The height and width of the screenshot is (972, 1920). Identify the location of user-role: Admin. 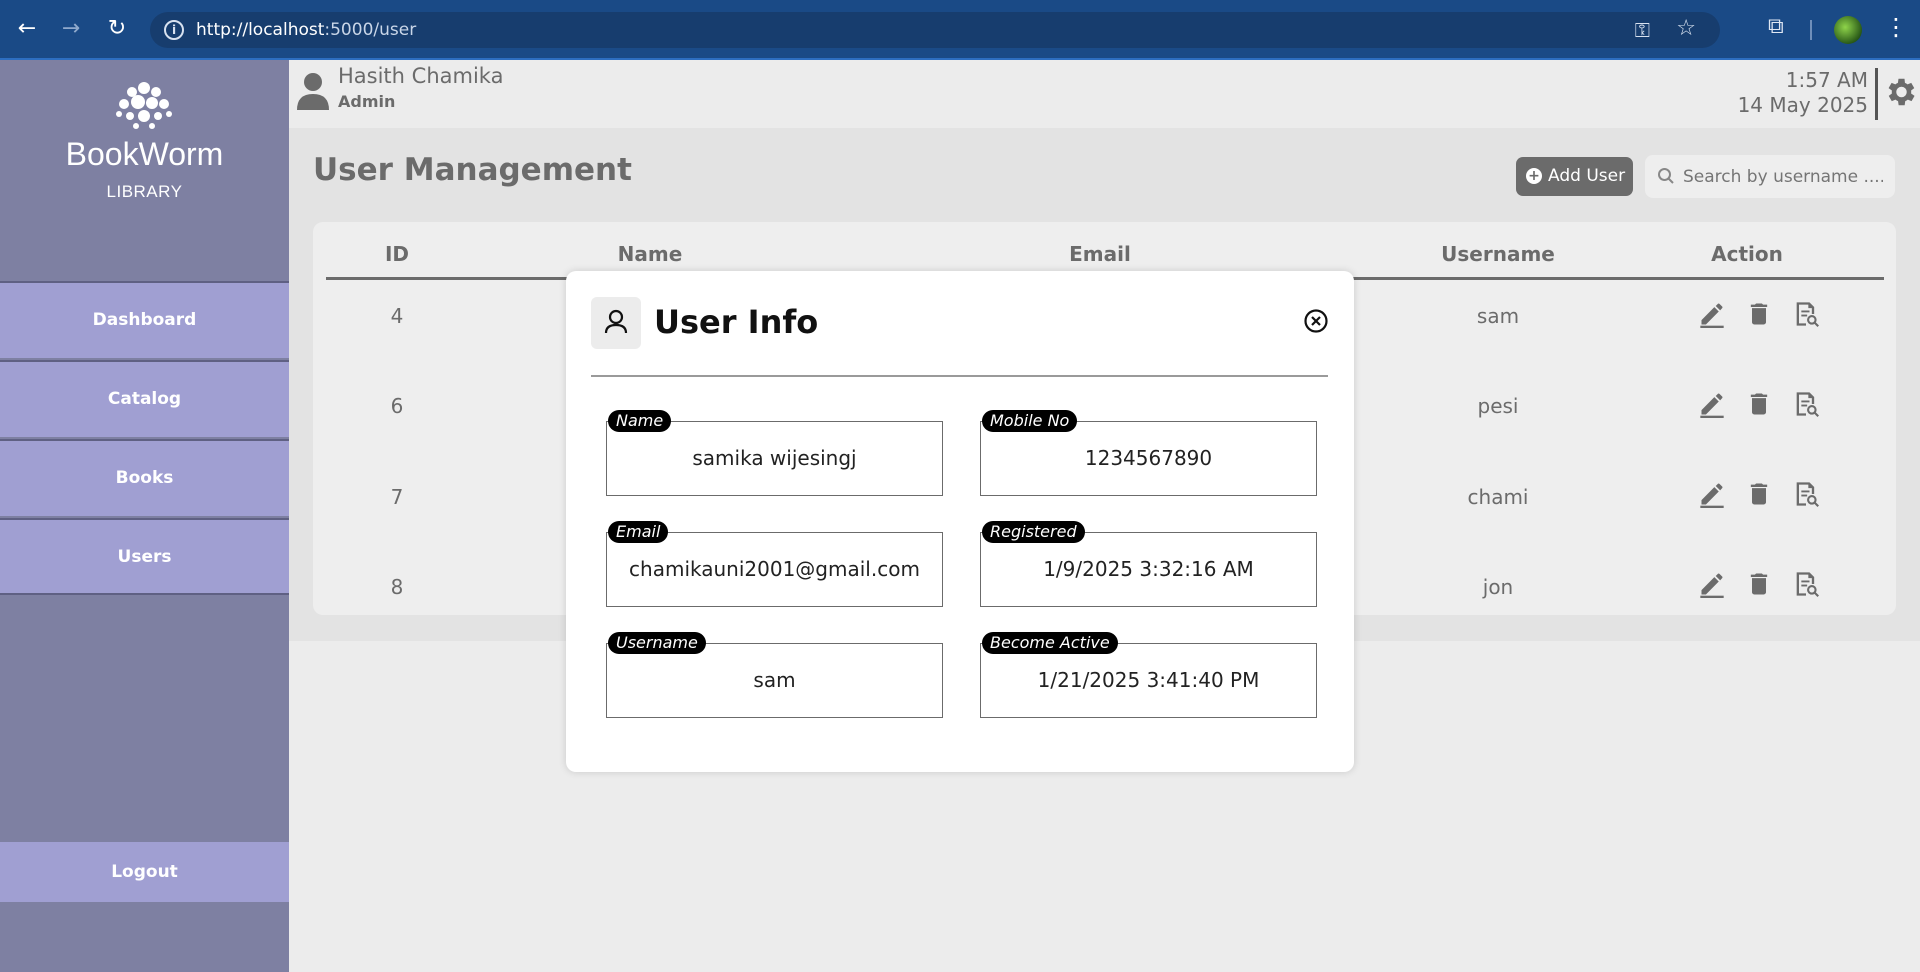
(367, 101).